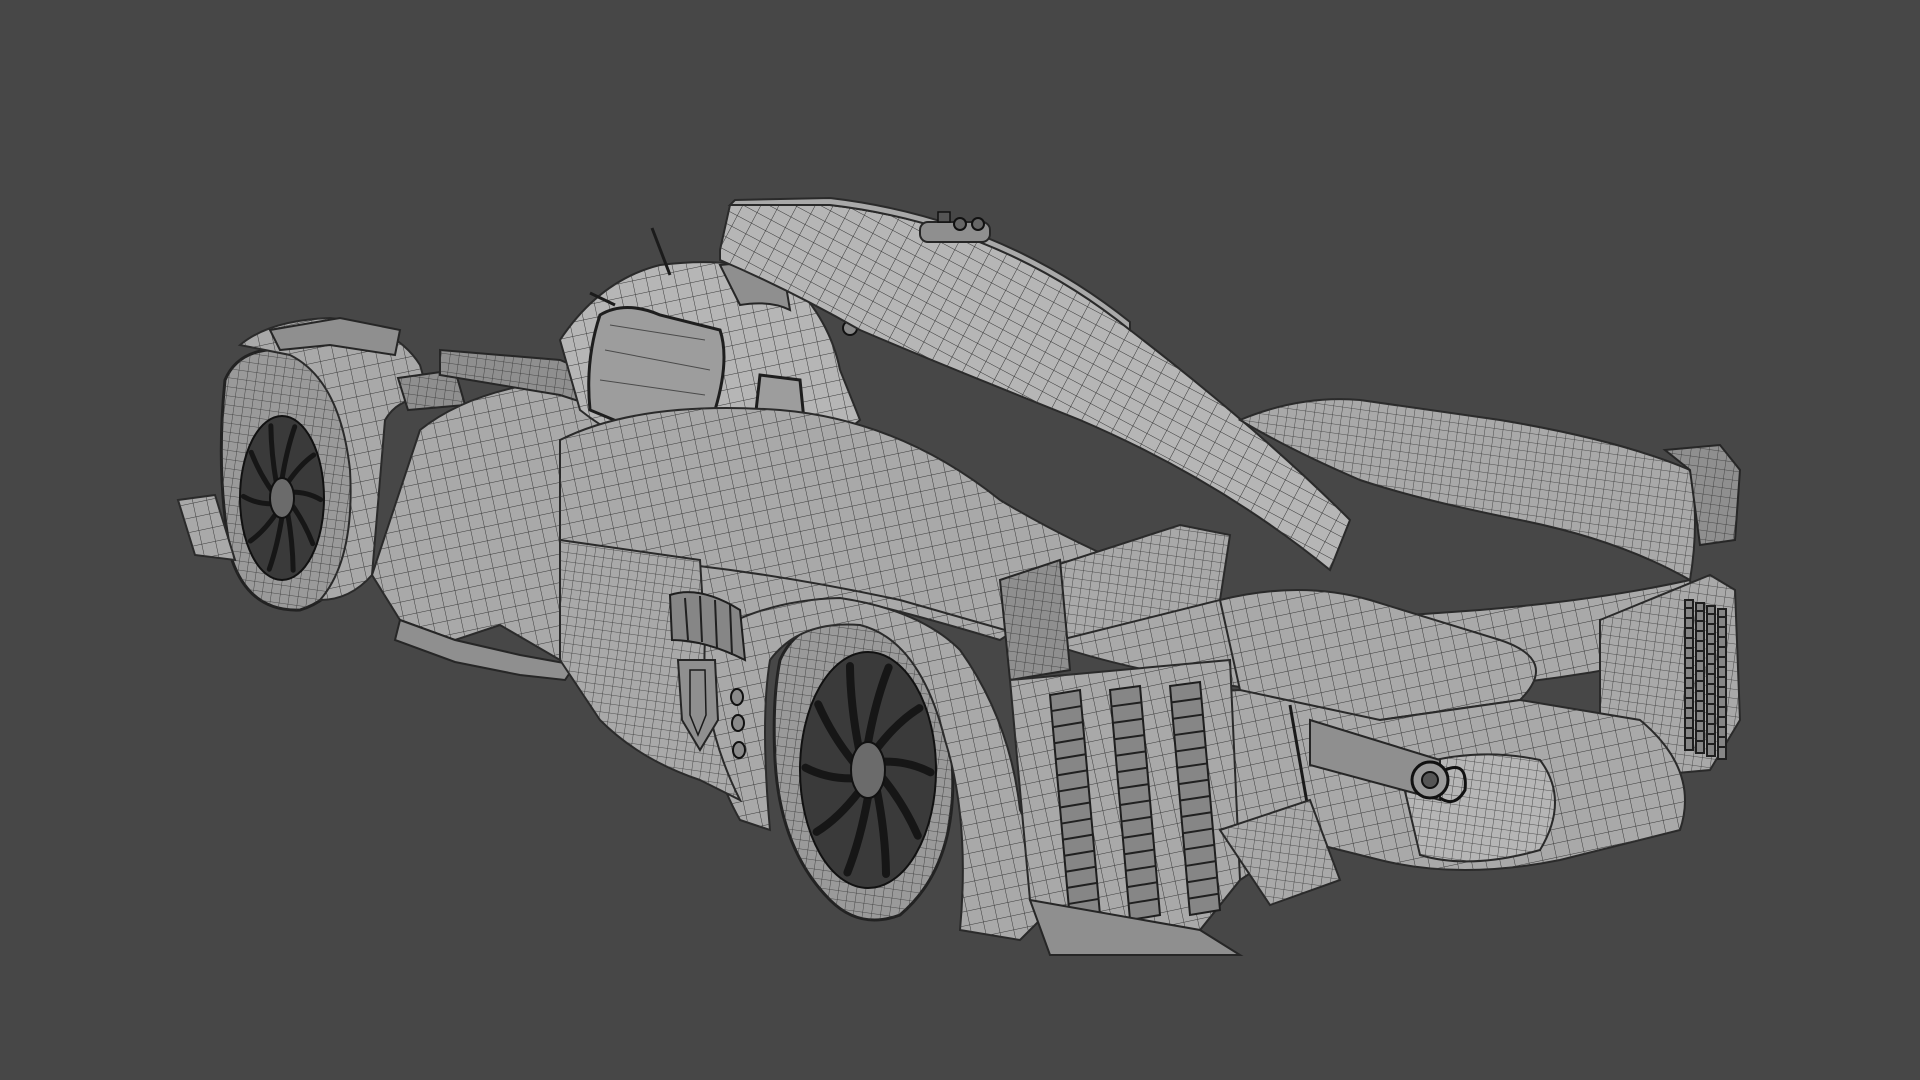 This screenshot has height=1080, width=1920. What do you see at coordinates (1135, 801) in the screenshot?
I see `rear-left-vents` at bounding box center [1135, 801].